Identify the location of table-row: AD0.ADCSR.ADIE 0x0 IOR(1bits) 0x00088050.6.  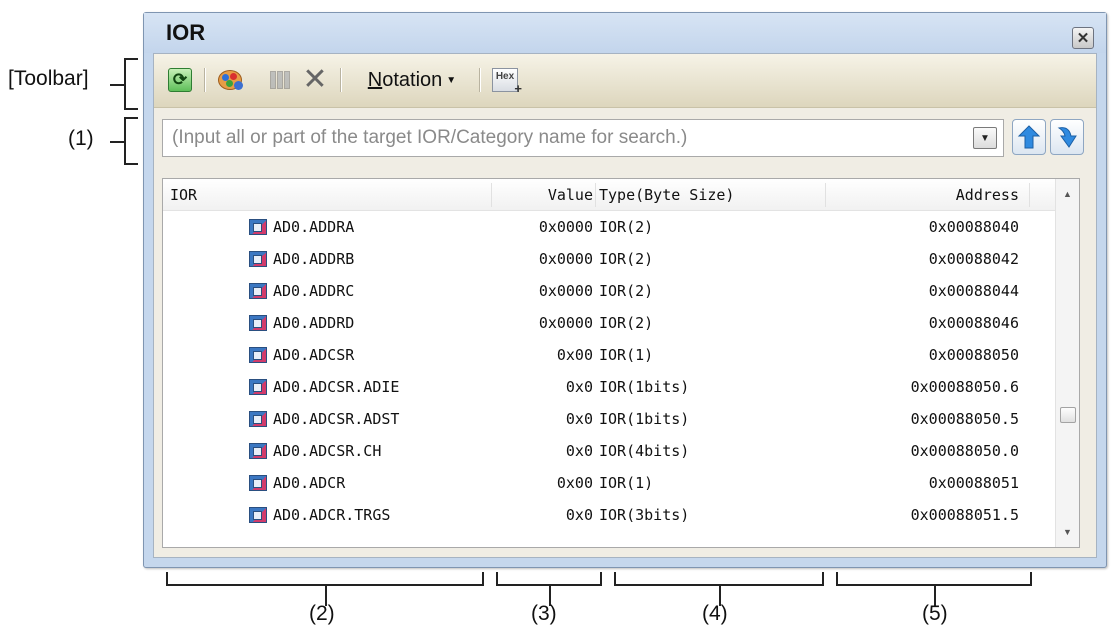
(609, 387).